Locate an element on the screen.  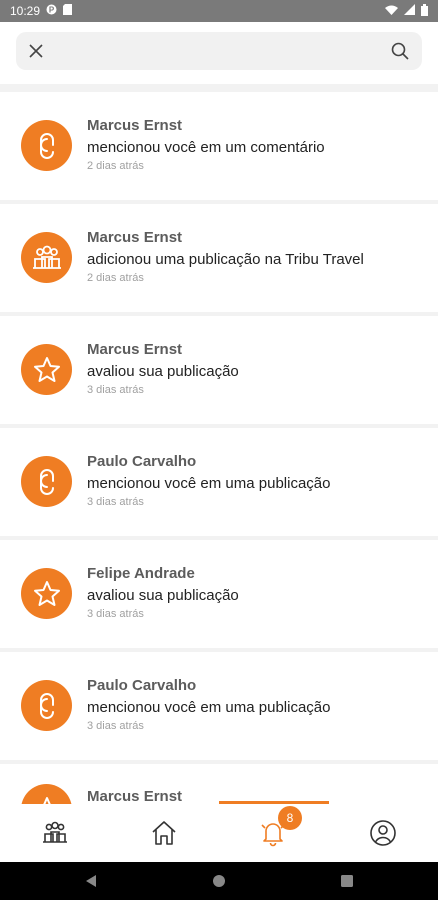
wifi-icon is located at coordinates (391, 11).